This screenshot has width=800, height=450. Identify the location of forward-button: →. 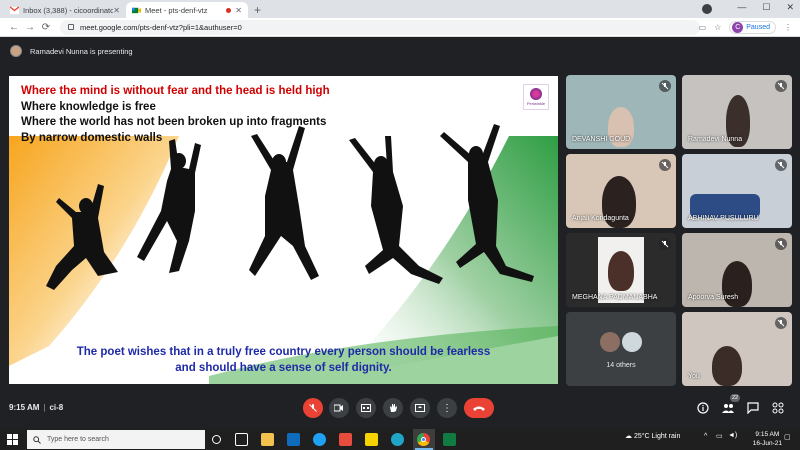
(30, 27).